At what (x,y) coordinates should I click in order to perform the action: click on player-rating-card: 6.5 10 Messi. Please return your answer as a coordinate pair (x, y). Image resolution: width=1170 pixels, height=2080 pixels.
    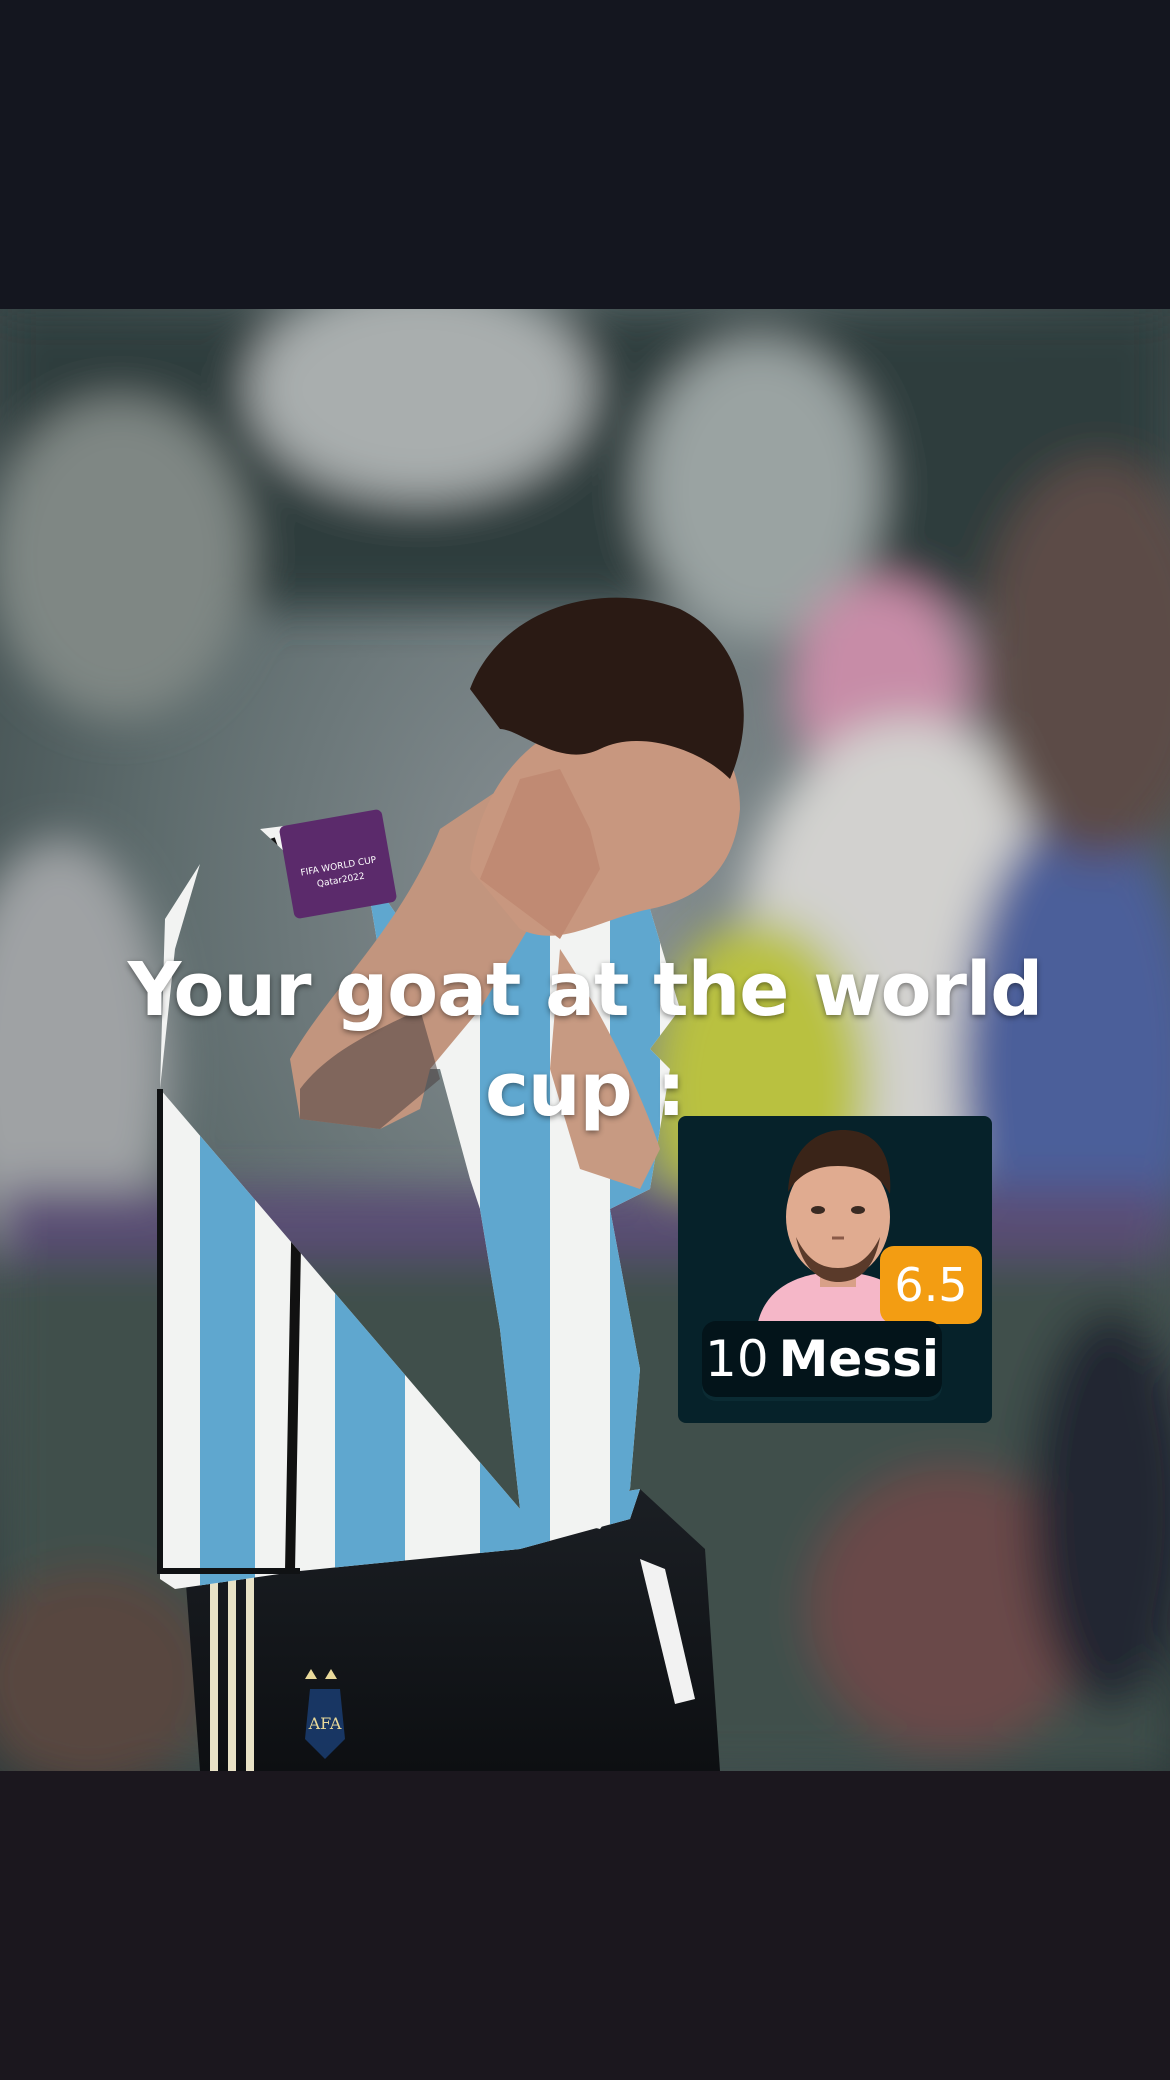
    Looking at the image, I should click on (835, 1269).